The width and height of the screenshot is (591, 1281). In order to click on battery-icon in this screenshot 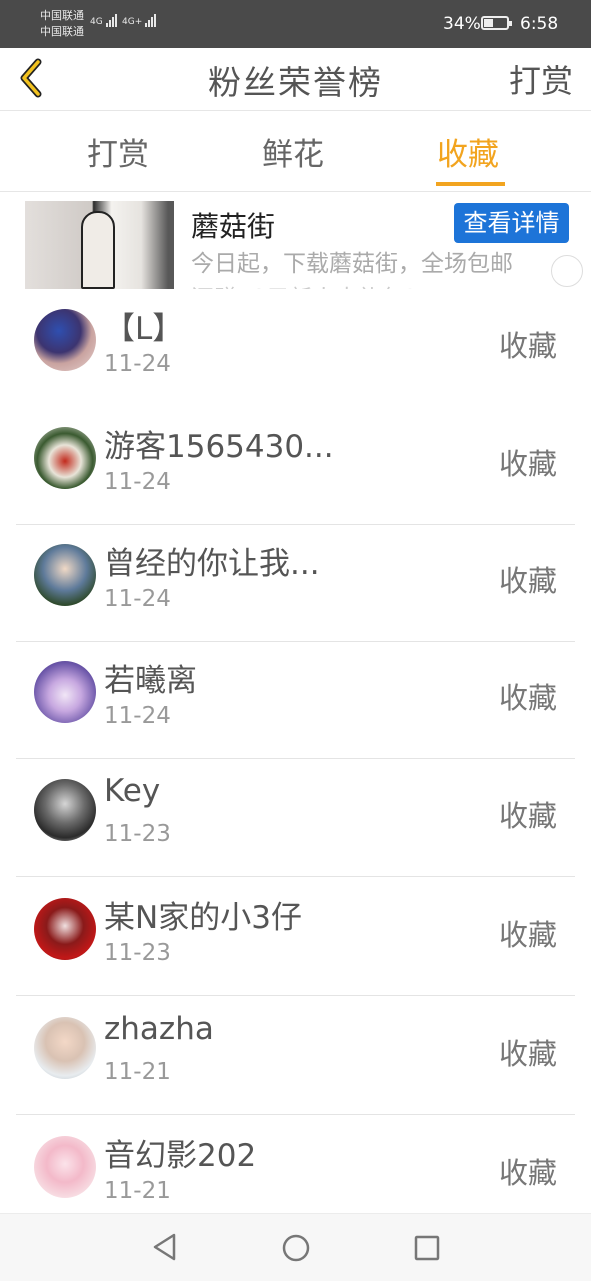, I will do `click(496, 23)`.